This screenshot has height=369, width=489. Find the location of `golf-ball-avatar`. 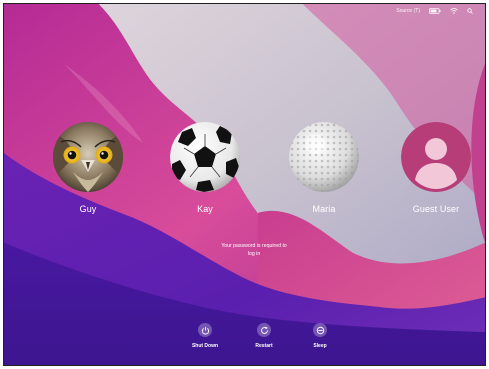

golf-ball-avatar is located at coordinates (324, 157).